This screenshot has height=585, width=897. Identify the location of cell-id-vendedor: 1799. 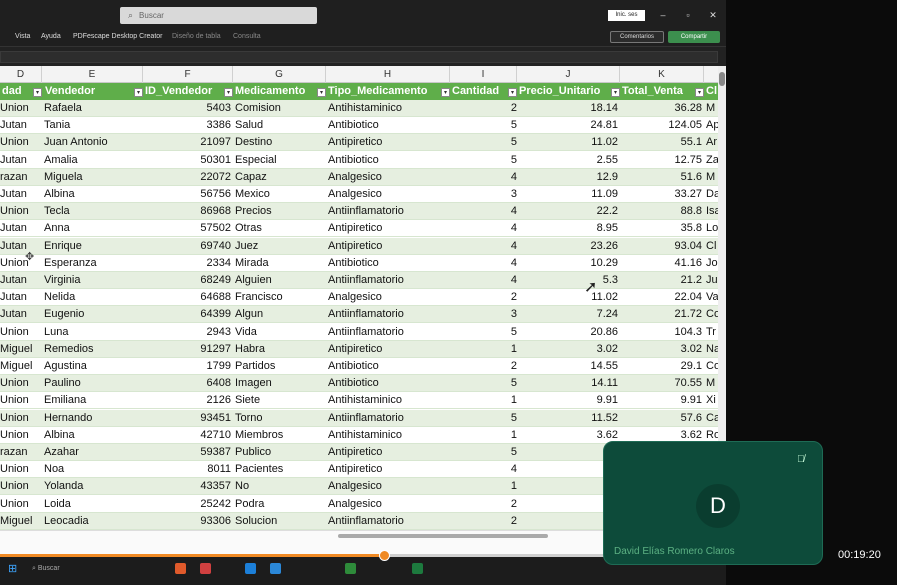
(187, 366).